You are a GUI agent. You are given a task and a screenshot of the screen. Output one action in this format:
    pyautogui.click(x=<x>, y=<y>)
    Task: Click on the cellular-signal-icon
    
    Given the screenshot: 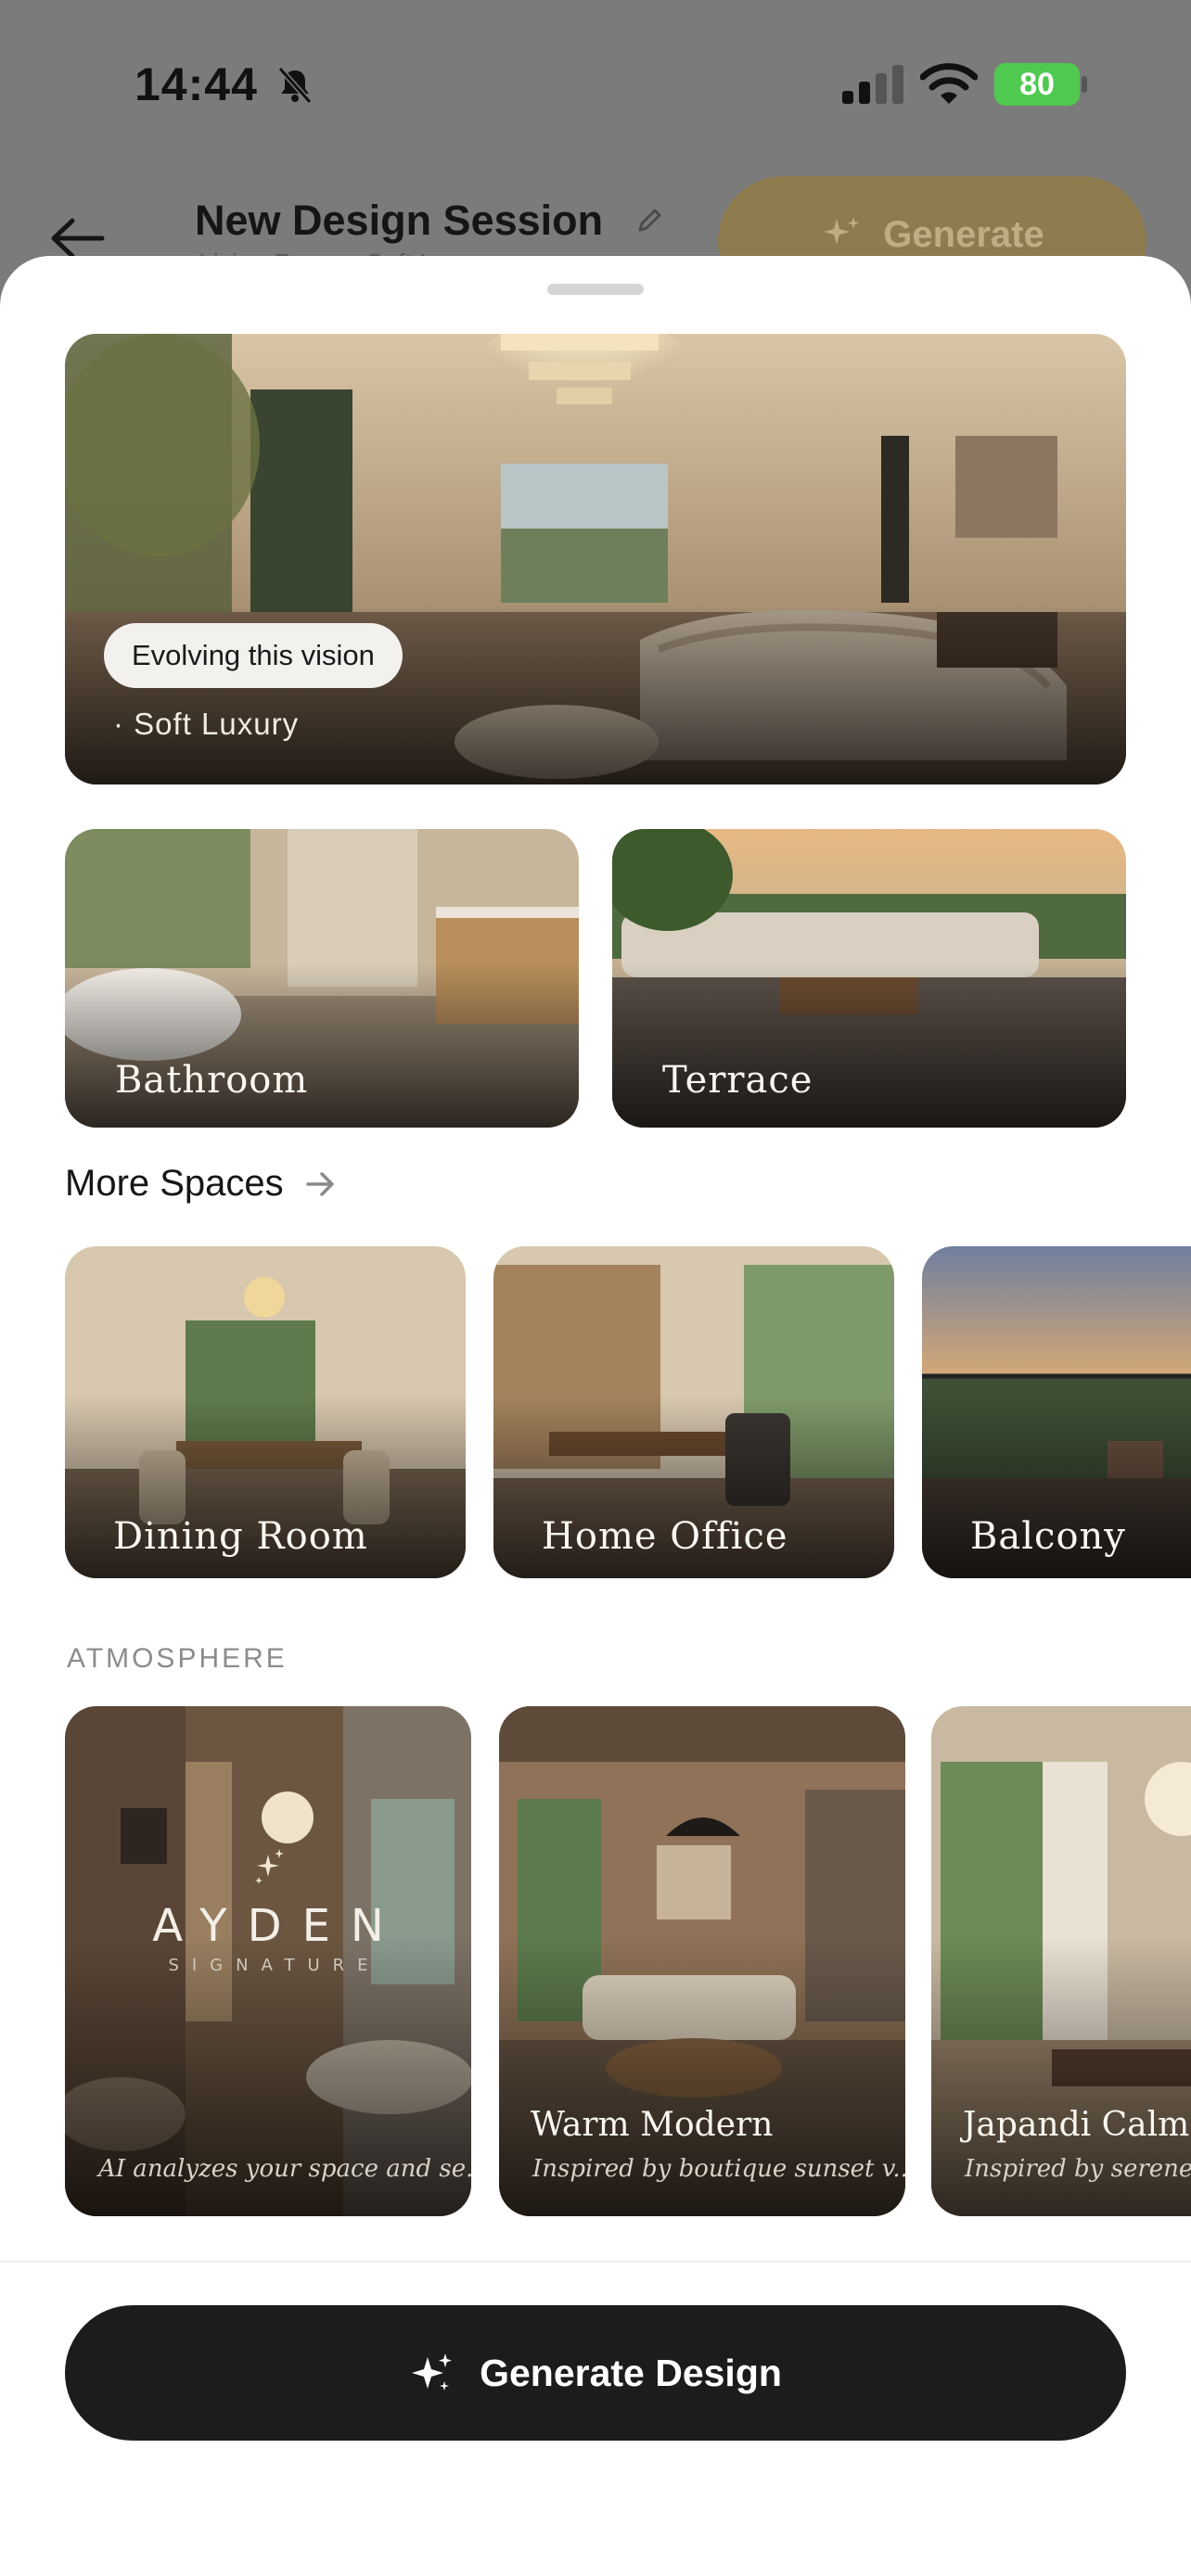 What is the action you would take?
    pyautogui.click(x=872, y=84)
    